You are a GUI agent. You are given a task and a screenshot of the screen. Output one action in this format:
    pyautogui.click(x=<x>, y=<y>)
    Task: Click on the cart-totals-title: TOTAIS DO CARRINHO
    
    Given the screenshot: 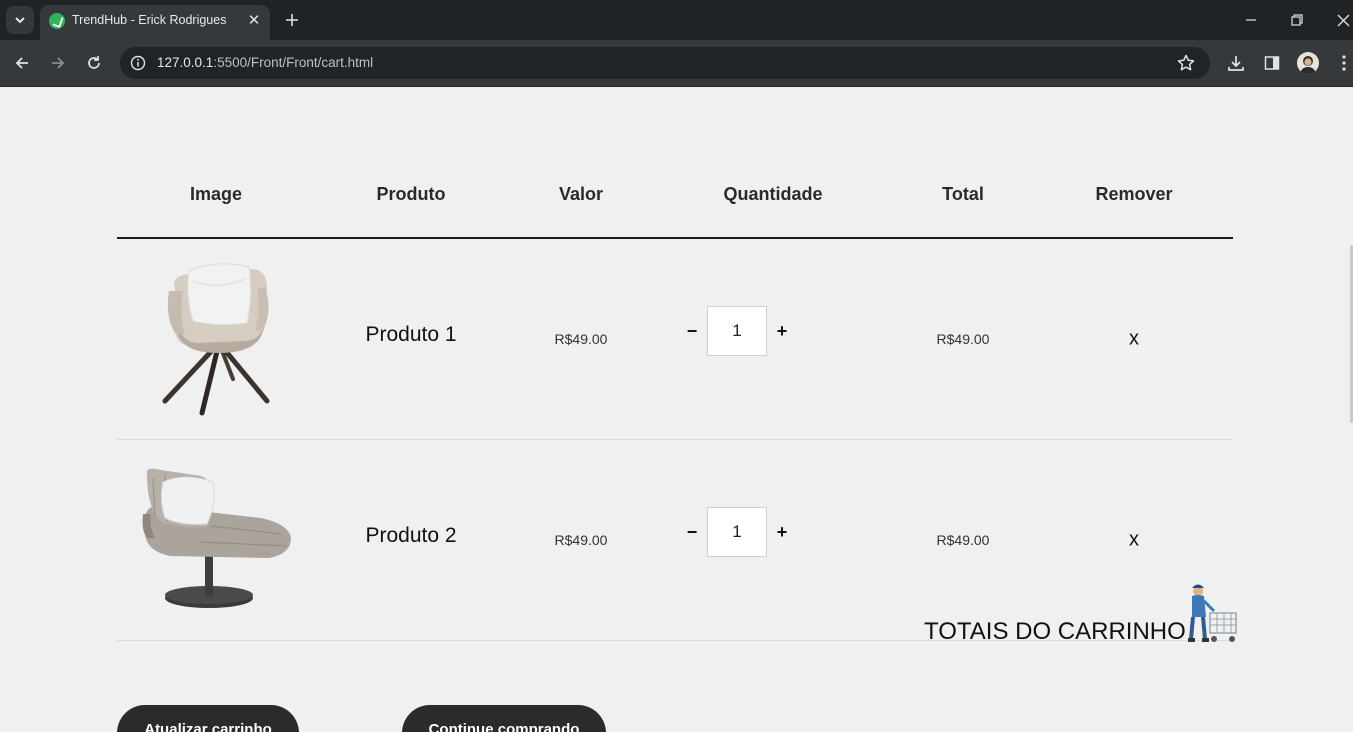 What is the action you would take?
    pyautogui.click(x=1055, y=631)
    